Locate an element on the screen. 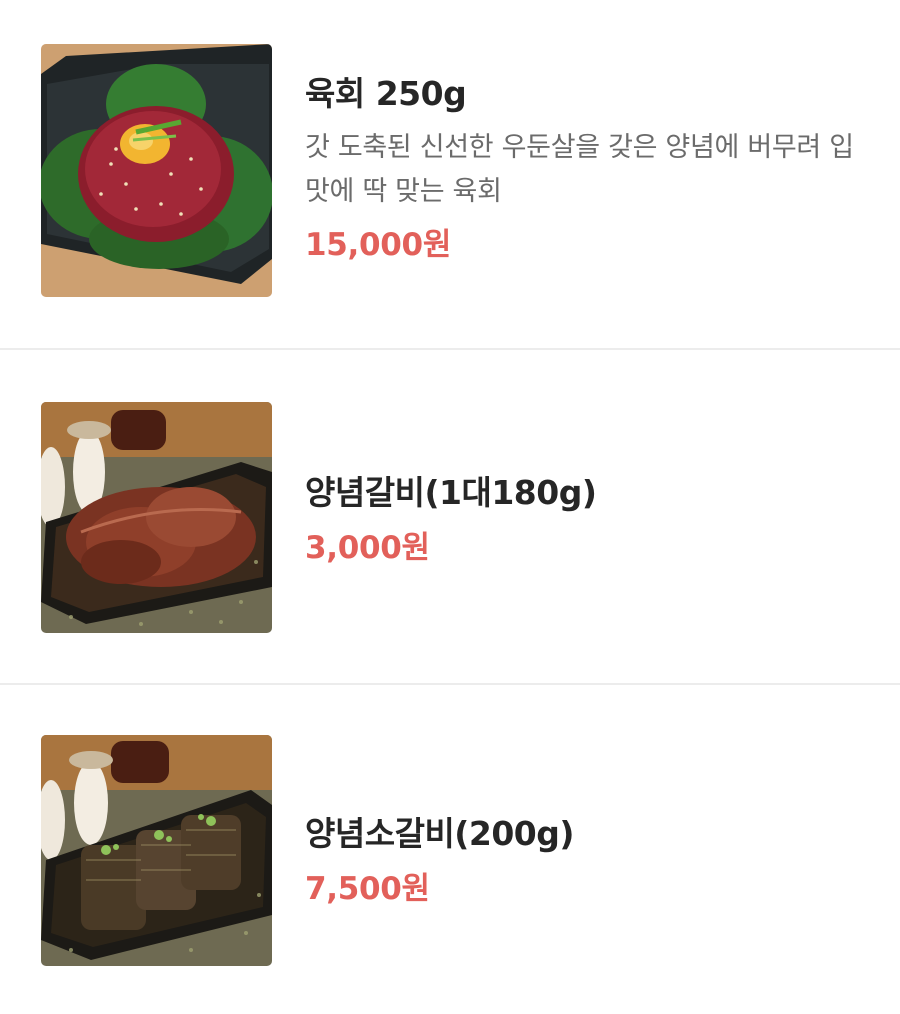 Image resolution: width=900 pixels, height=1014 pixels. menu-item-price: 15,000원 is located at coordinates (378, 245).